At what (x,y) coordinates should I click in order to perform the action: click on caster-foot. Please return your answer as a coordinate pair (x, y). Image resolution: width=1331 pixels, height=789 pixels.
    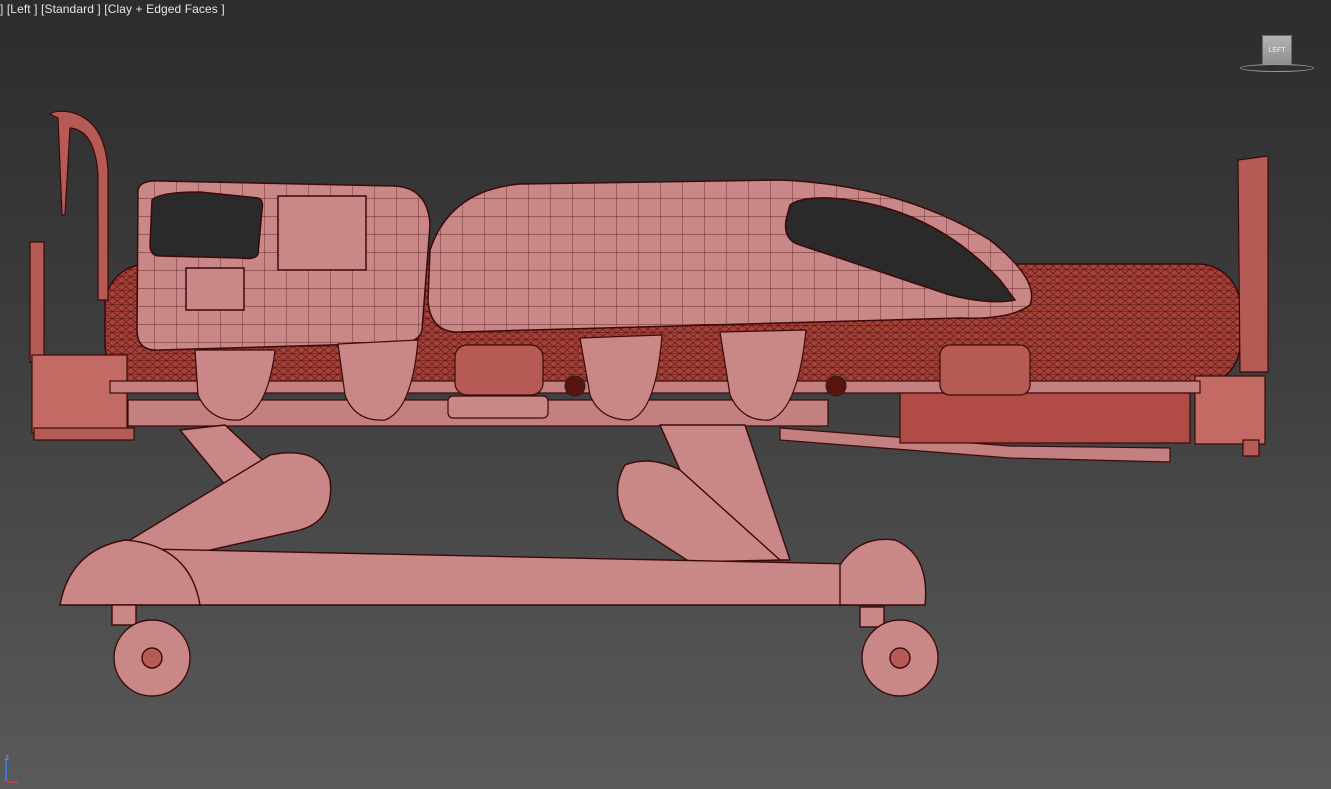
    Looking at the image, I should click on (899, 651).